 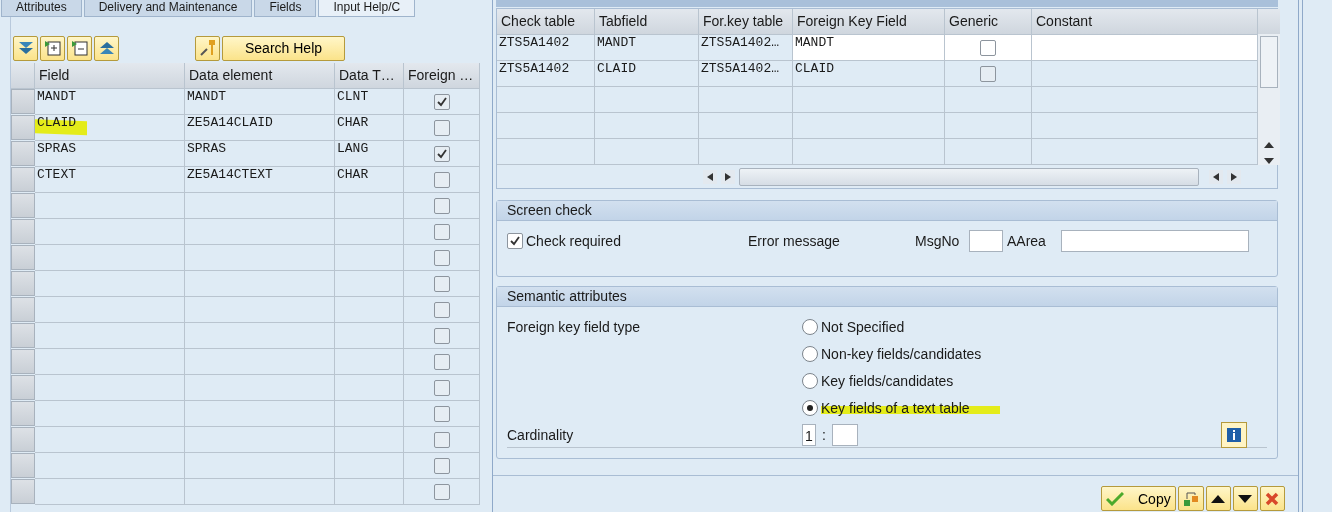 What do you see at coordinates (986, 240) in the screenshot?
I see `msgno-field` at bounding box center [986, 240].